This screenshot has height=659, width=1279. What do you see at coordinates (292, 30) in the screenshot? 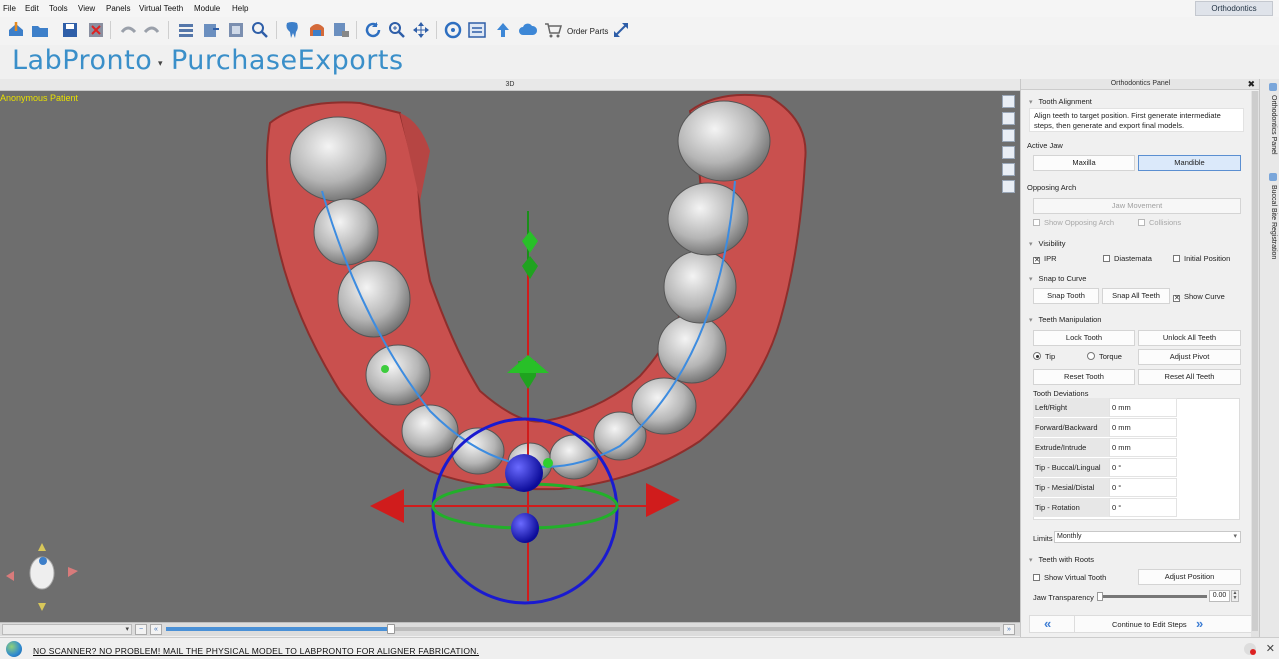
I see `tooth-icon` at bounding box center [292, 30].